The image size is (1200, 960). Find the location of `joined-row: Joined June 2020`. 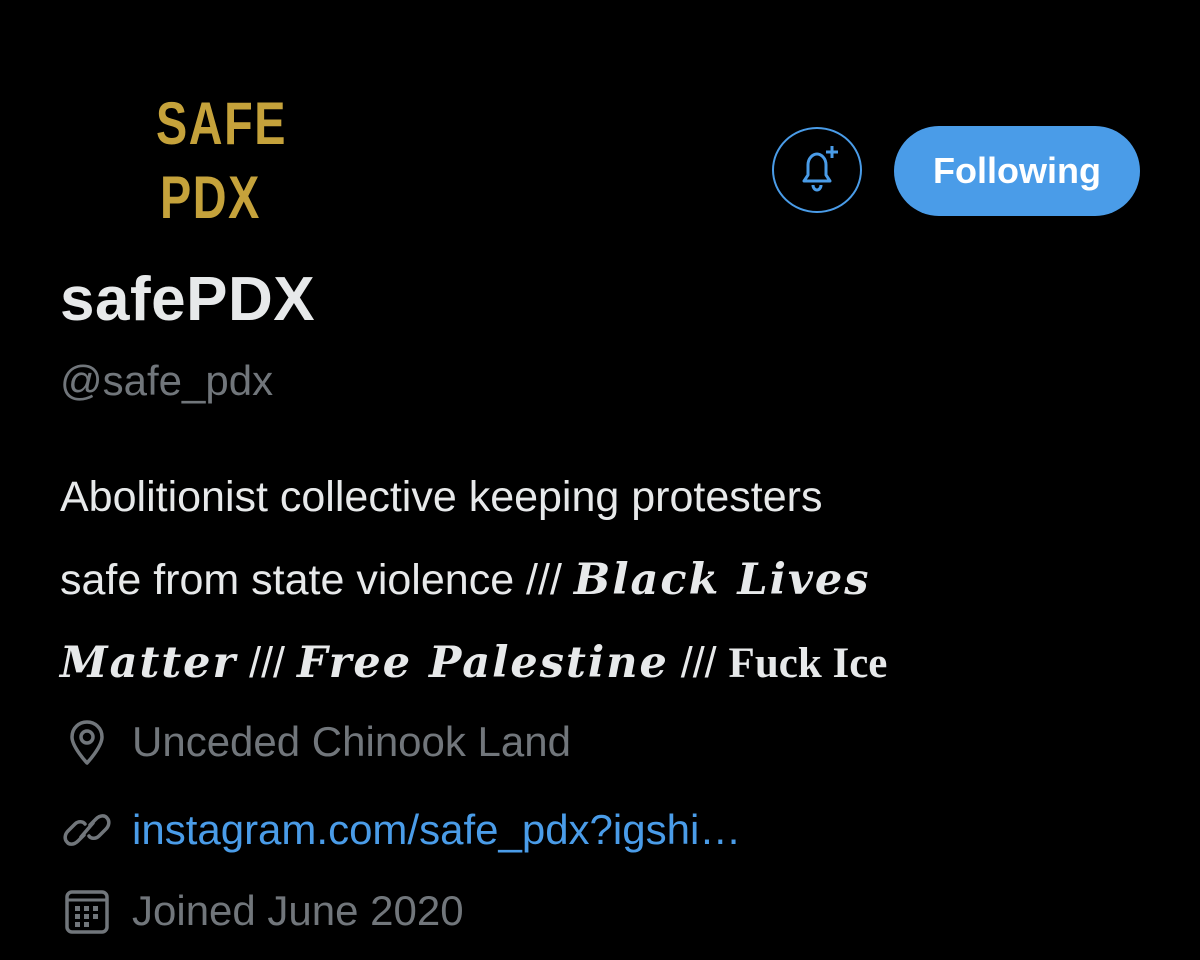

joined-row: Joined June 2020 is located at coordinates (262, 911).